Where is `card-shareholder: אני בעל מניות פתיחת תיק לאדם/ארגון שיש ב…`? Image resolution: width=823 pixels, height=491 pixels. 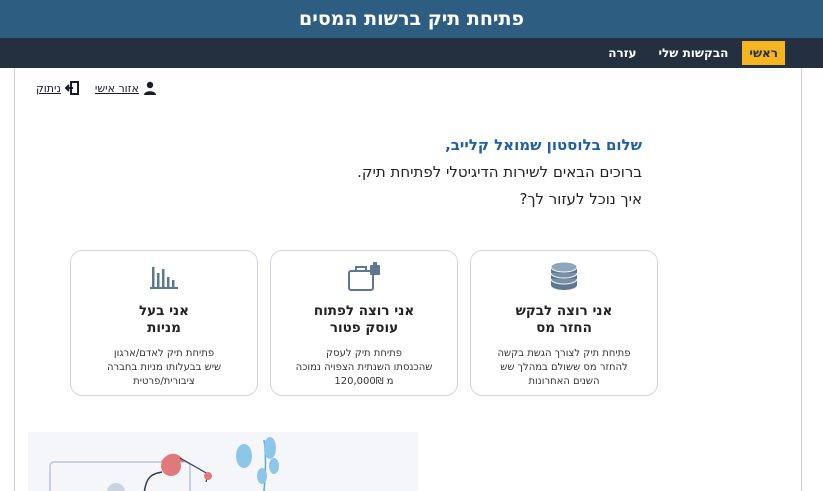 card-shareholder: אני בעל מניות פתיחת תיק לאדם/ארגון שיש ב… is located at coordinates (164, 323).